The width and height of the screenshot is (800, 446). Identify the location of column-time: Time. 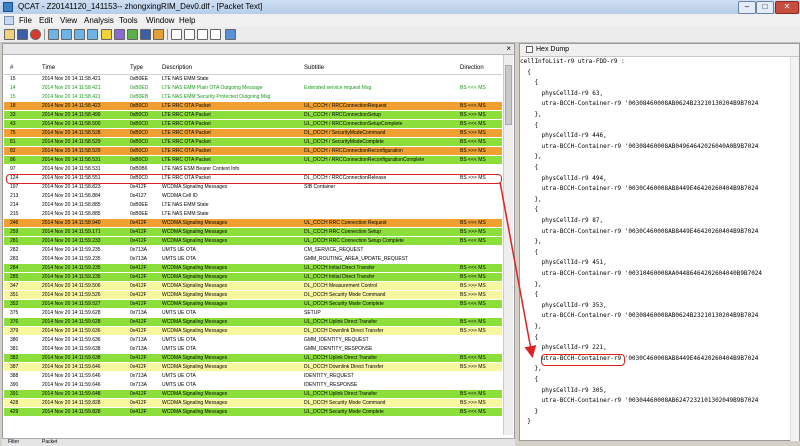
(48, 68).